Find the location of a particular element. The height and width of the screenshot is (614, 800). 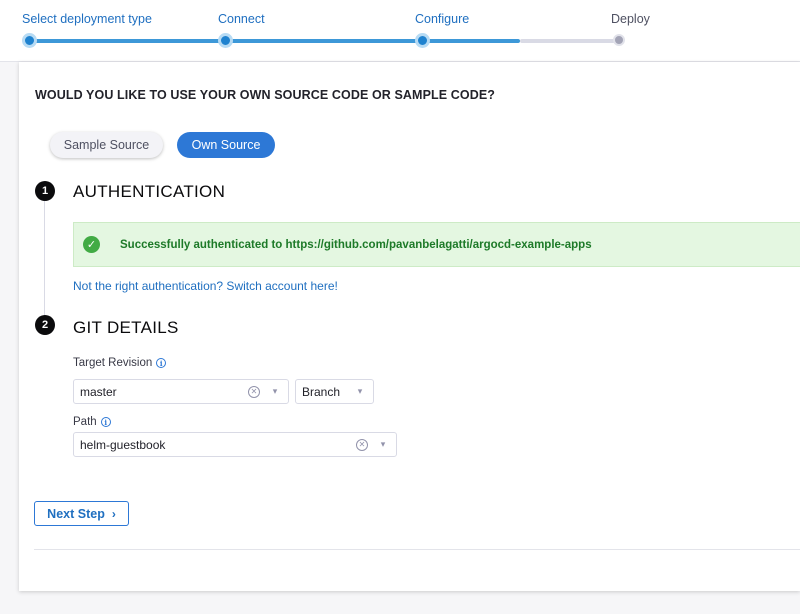

step-label-deploy: Deploy is located at coordinates (630, 19).